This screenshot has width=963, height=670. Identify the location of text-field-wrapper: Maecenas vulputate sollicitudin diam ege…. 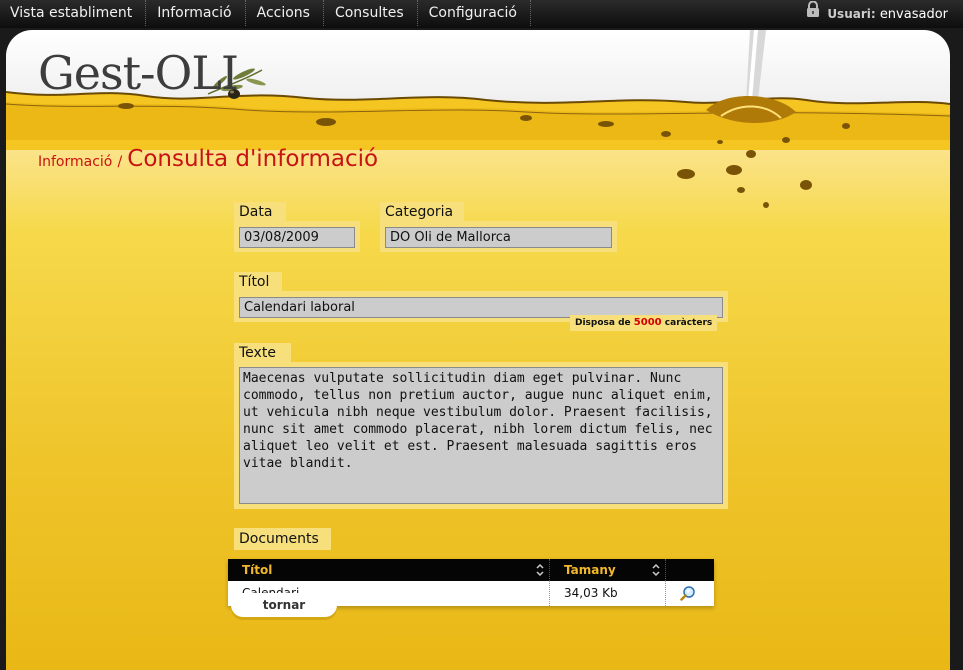
(481, 435).